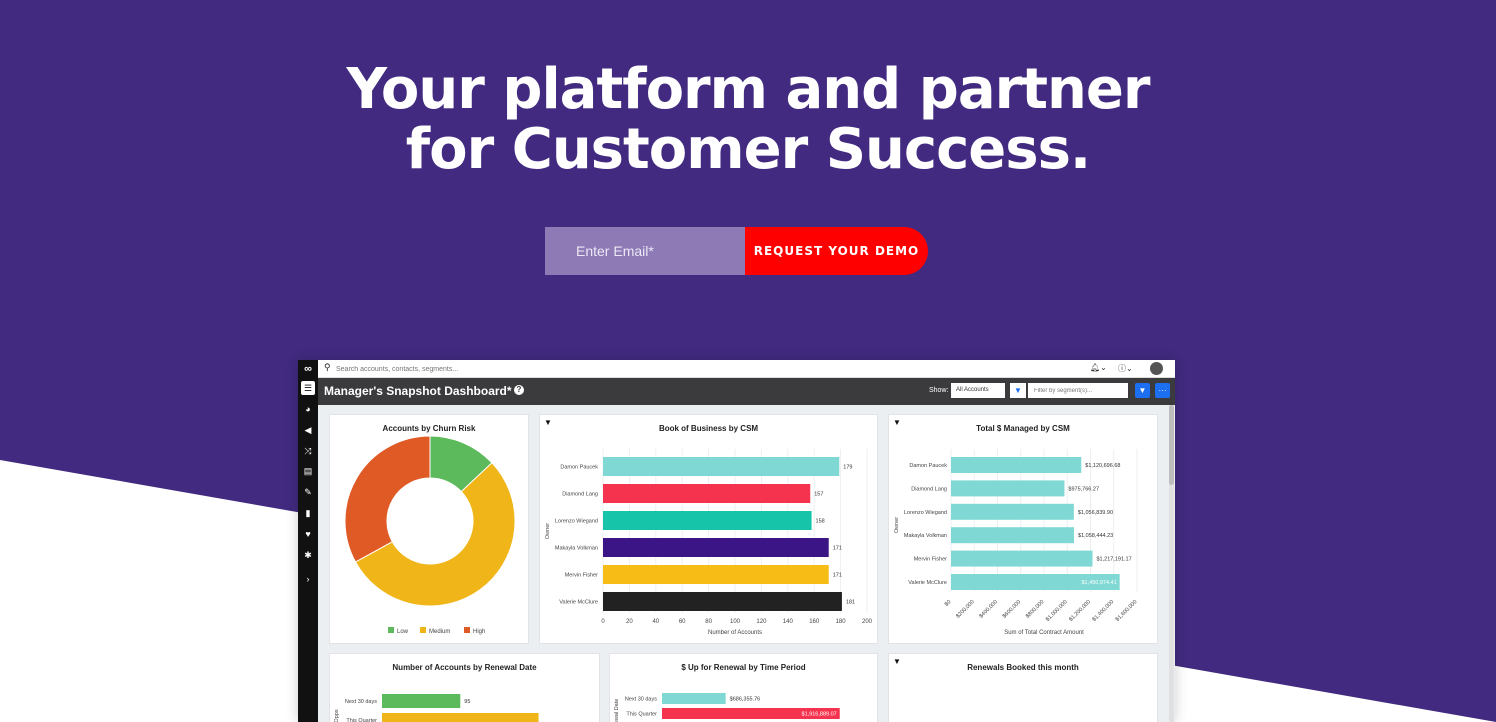 The width and height of the screenshot is (1496, 722). I want to click on x-tick-label: 160, so click(814, 622).